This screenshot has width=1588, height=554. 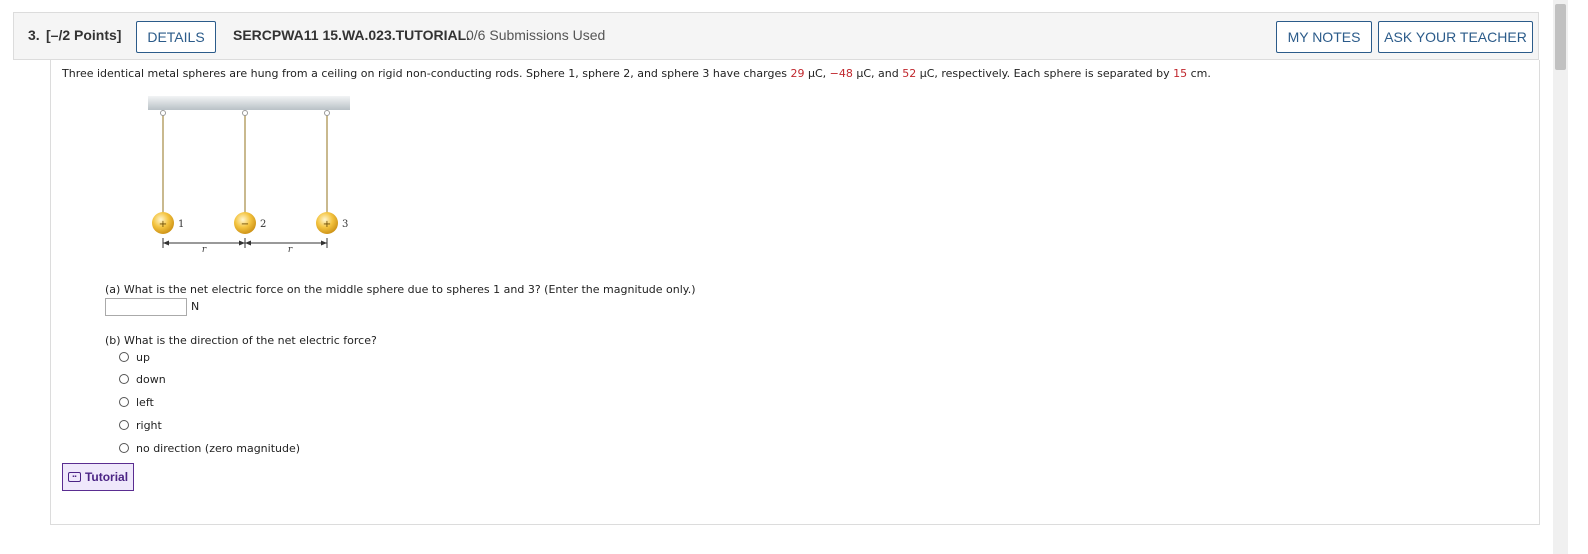 I want to click on sphere-2: −, so click(x=245, y=223).